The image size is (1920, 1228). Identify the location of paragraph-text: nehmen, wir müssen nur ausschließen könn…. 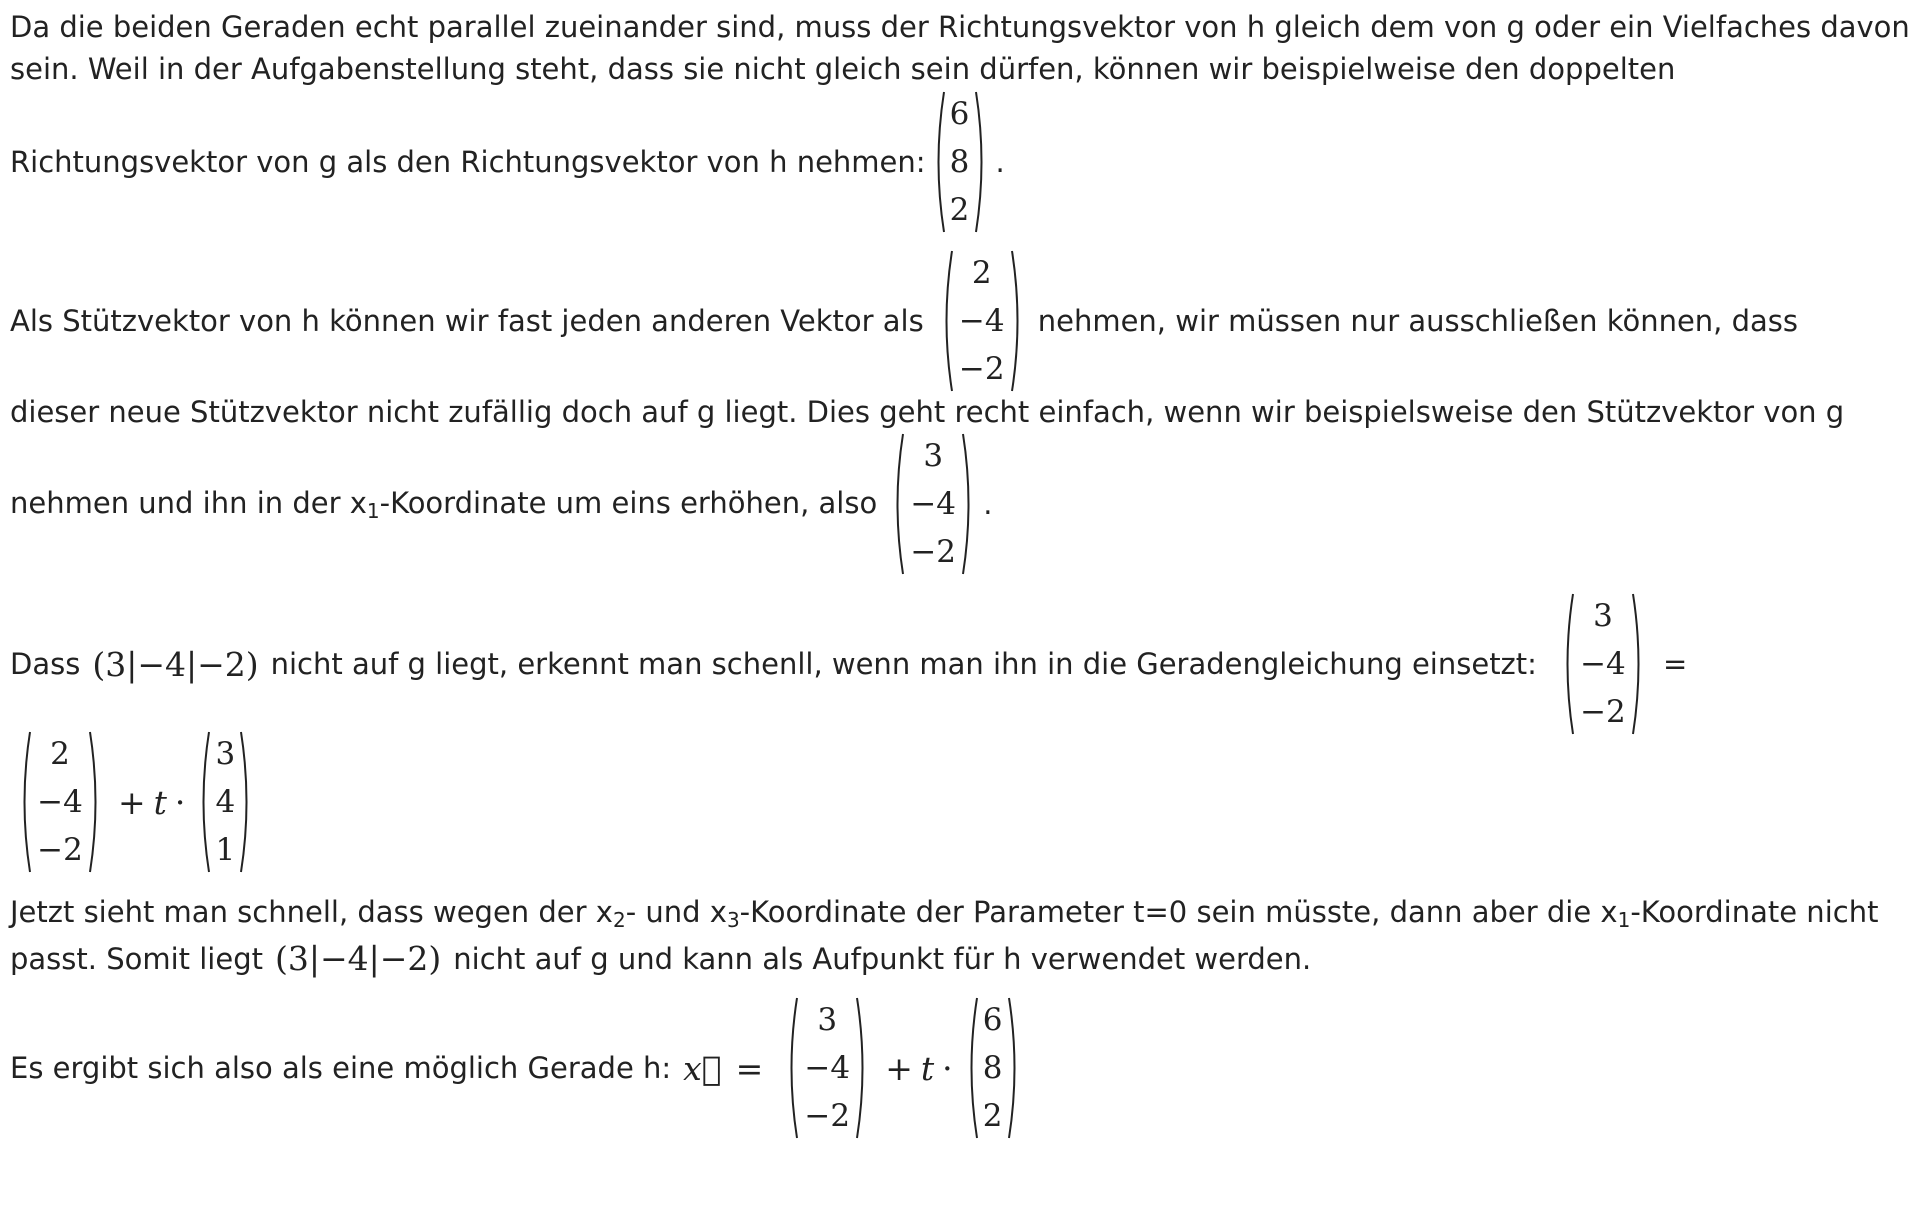
(1418, 321).